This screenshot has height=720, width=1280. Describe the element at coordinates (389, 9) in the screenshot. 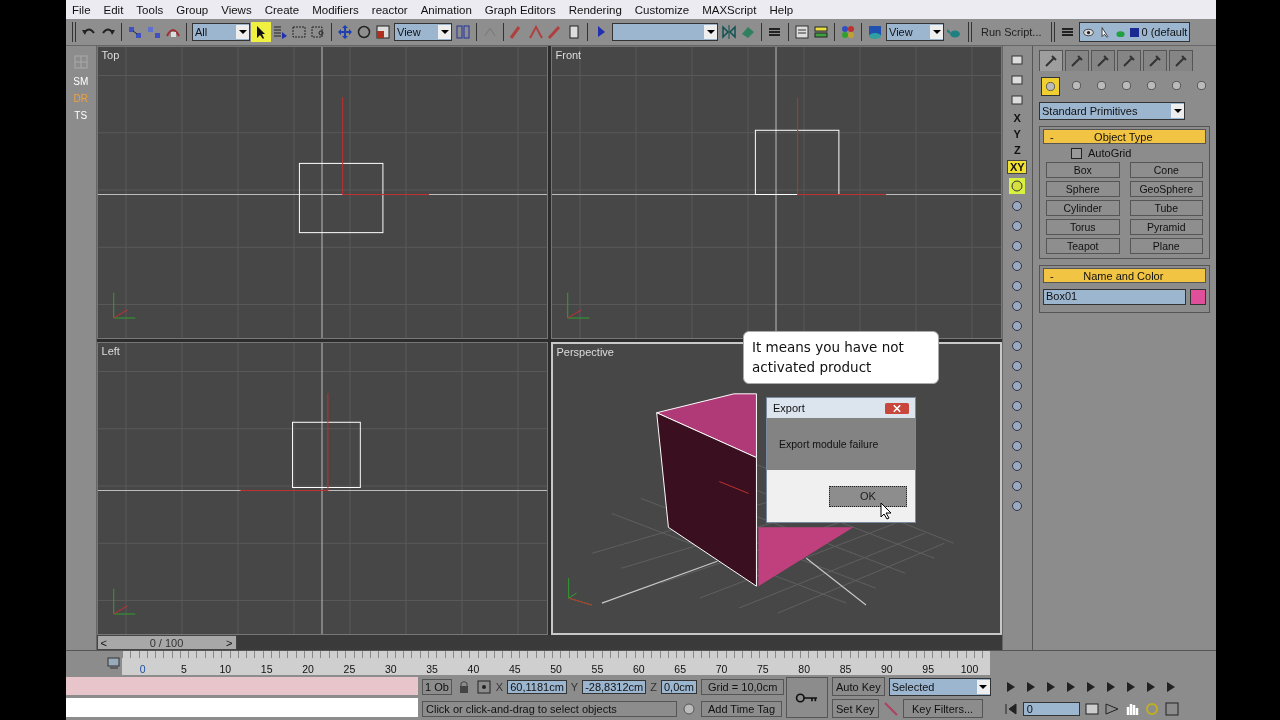

I see `menu-item: reactor` at that location.